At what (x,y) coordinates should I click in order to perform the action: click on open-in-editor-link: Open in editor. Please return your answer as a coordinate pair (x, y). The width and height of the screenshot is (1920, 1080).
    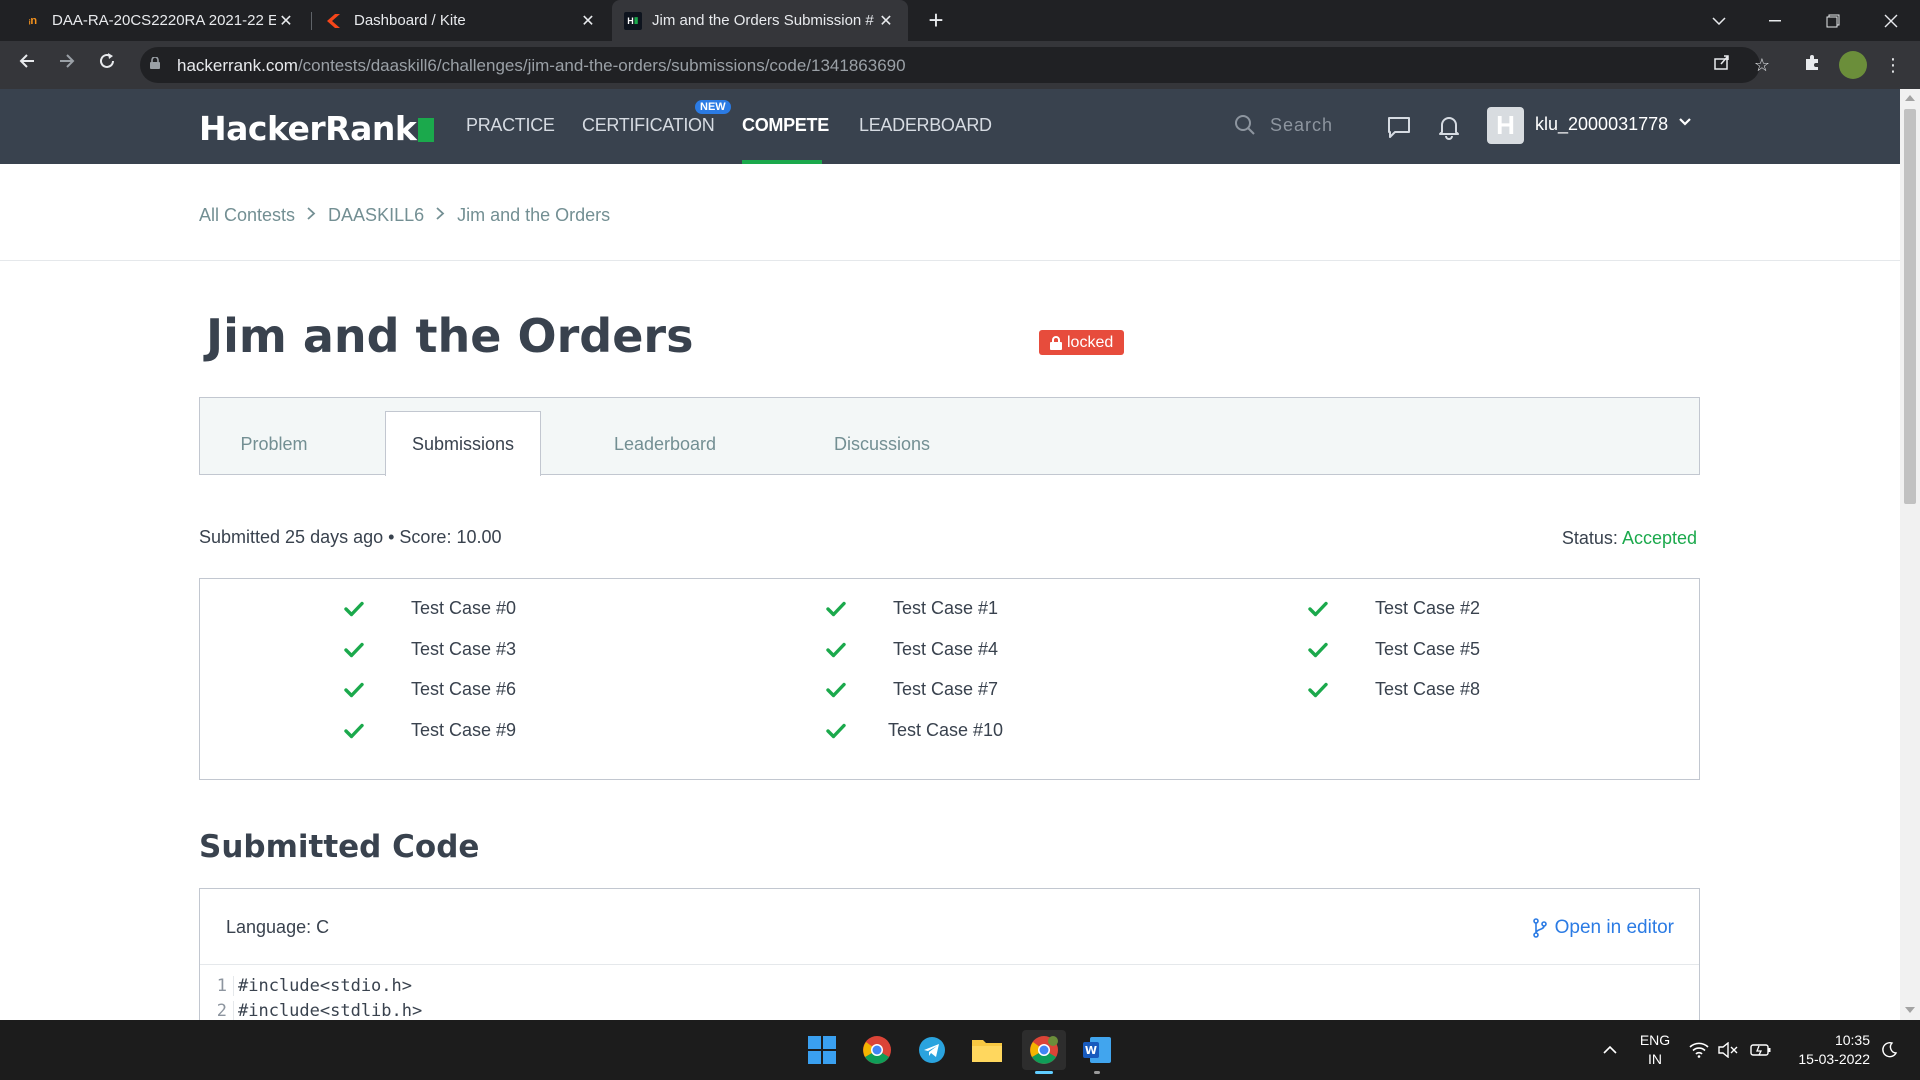
    Looking at the image, I should click on (1603, 928).